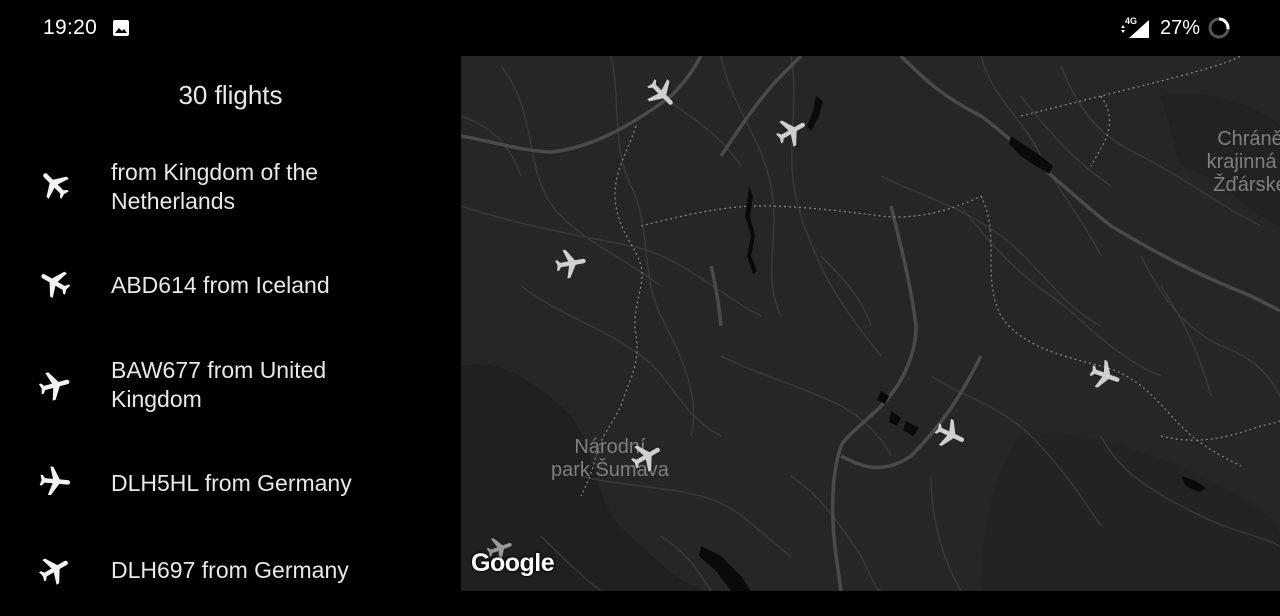  Describe the element at coordinates (231, 483) in the screenshot. I see `flight-label: DLH5HL from Germany` at that location.